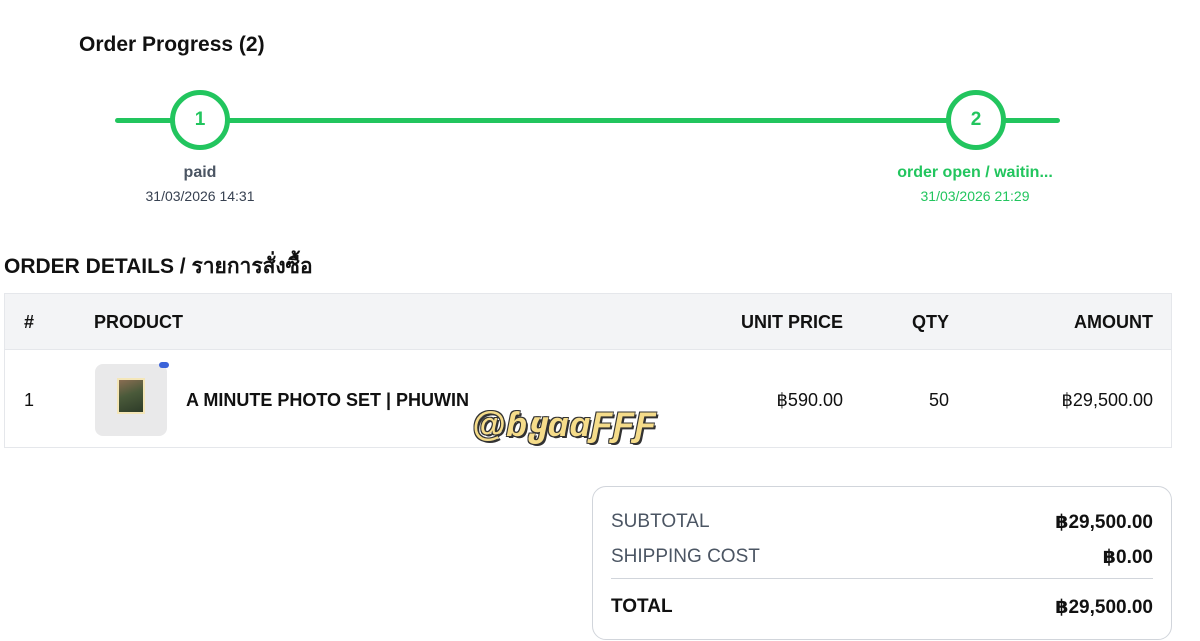  I want to click on product-thumbnail, so click(132, 399).